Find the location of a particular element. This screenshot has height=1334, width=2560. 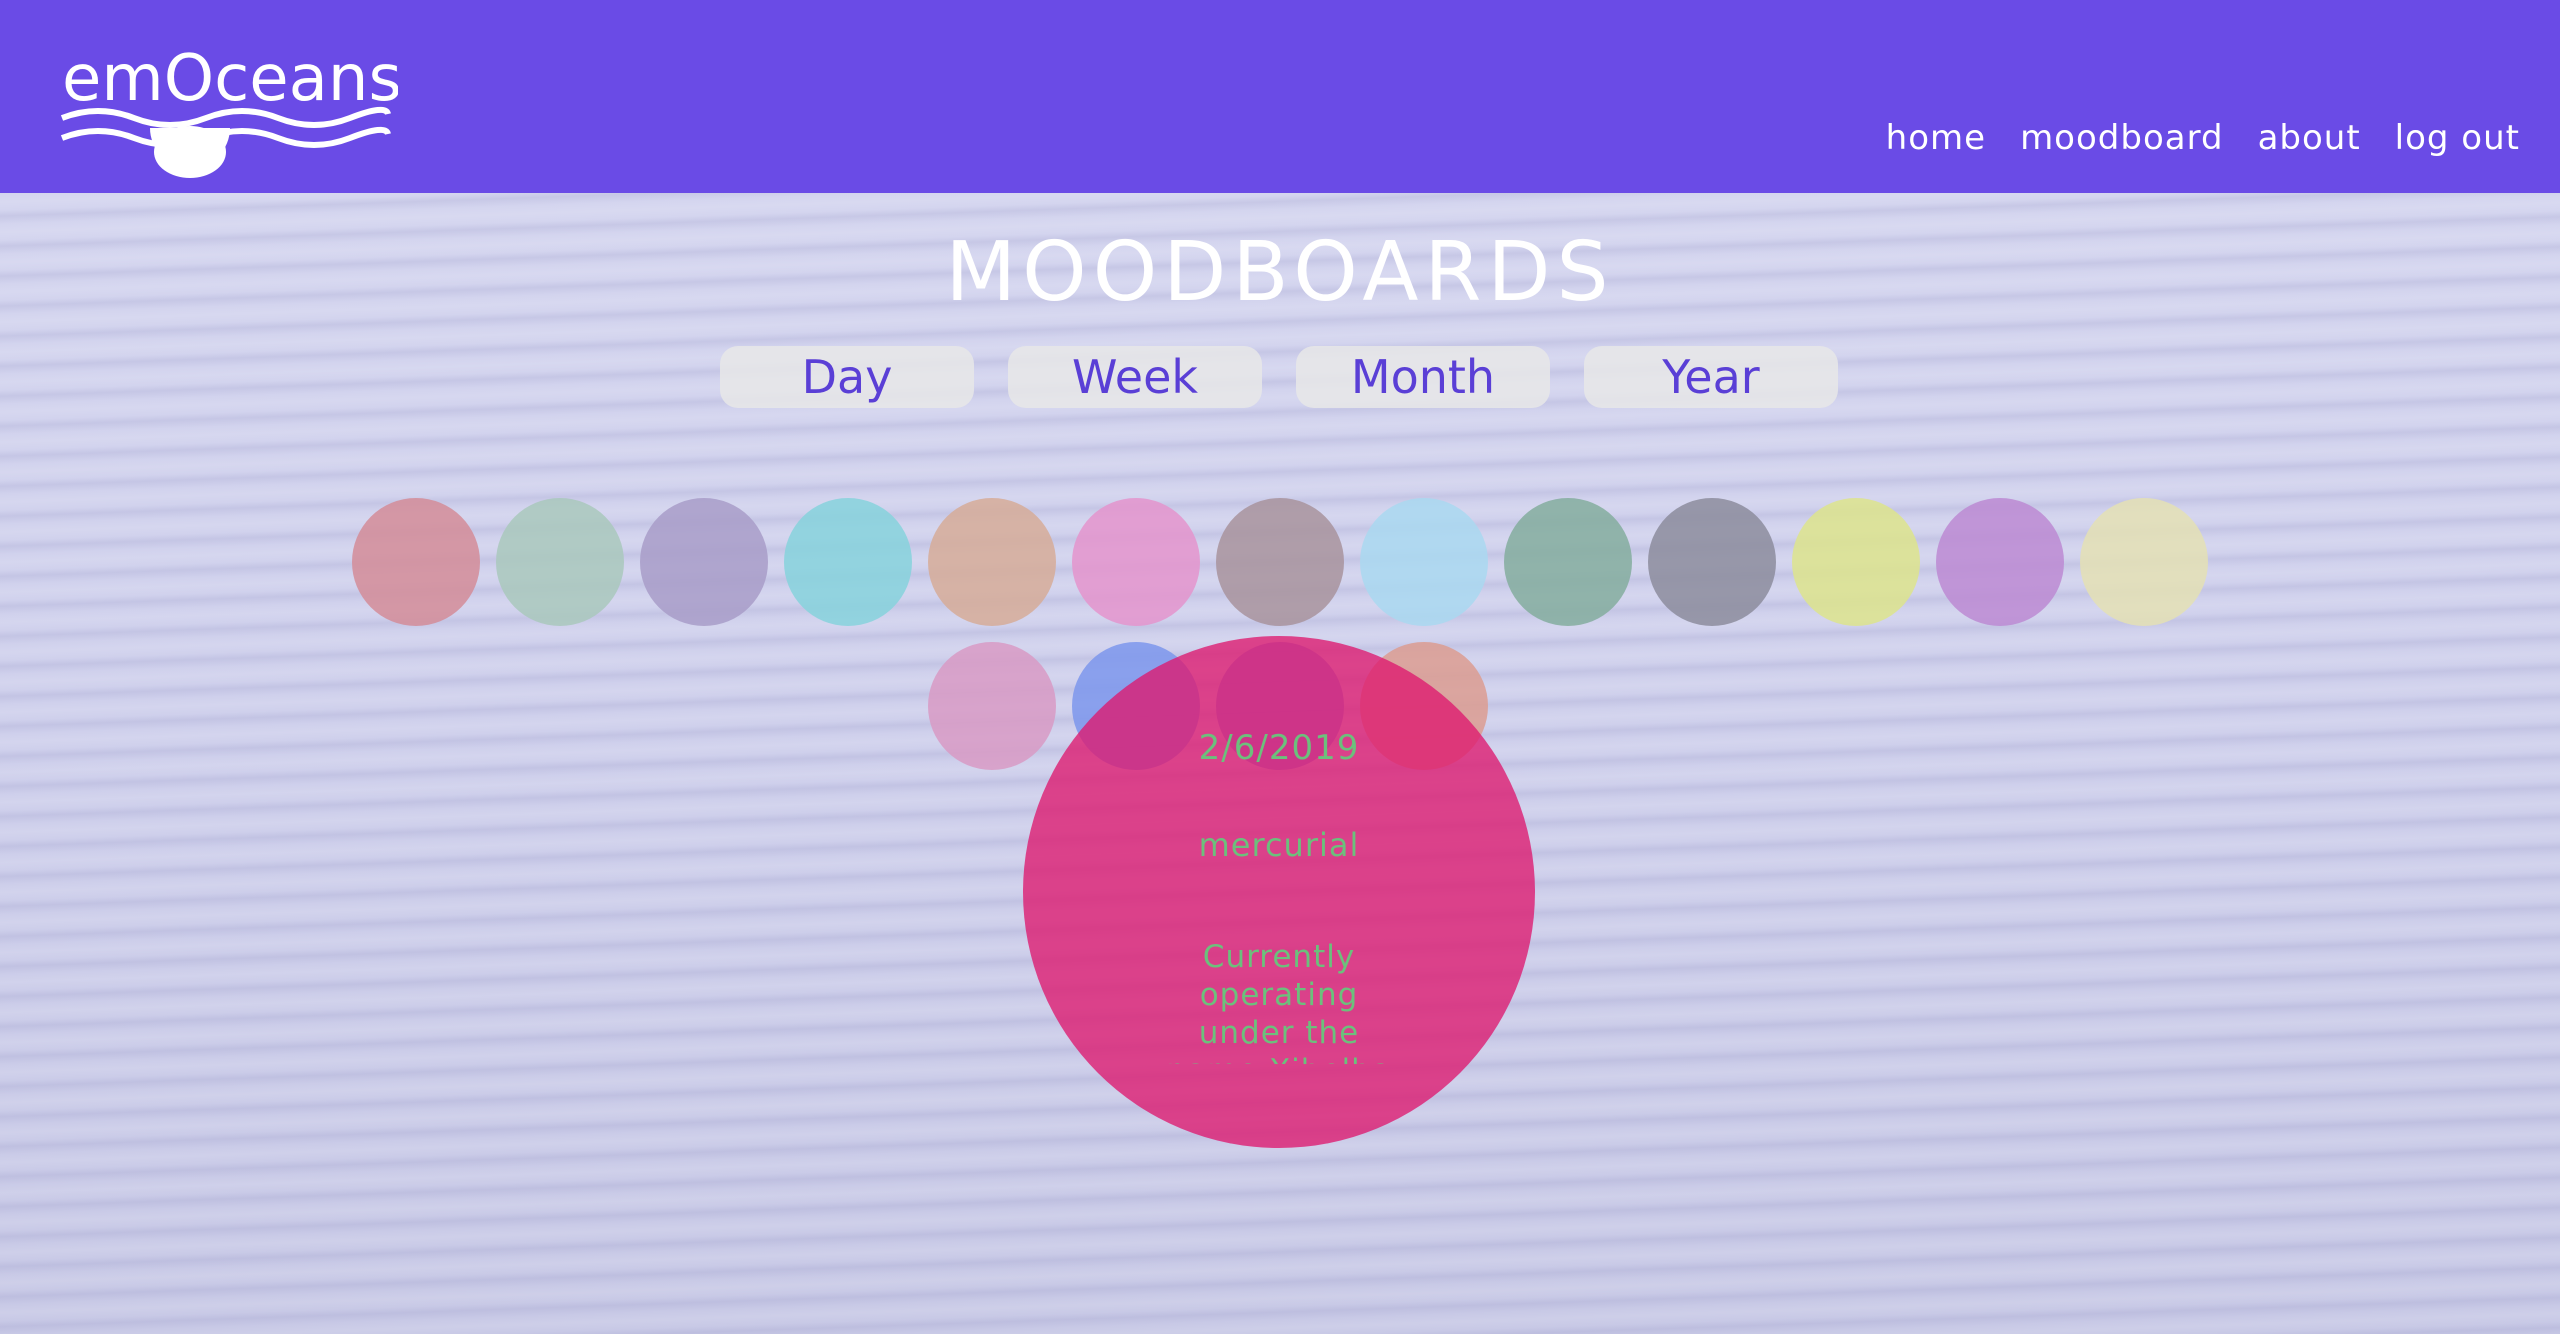

top-navbar: emOceans home moodboard about log out is located at coordinates (1280, 96).